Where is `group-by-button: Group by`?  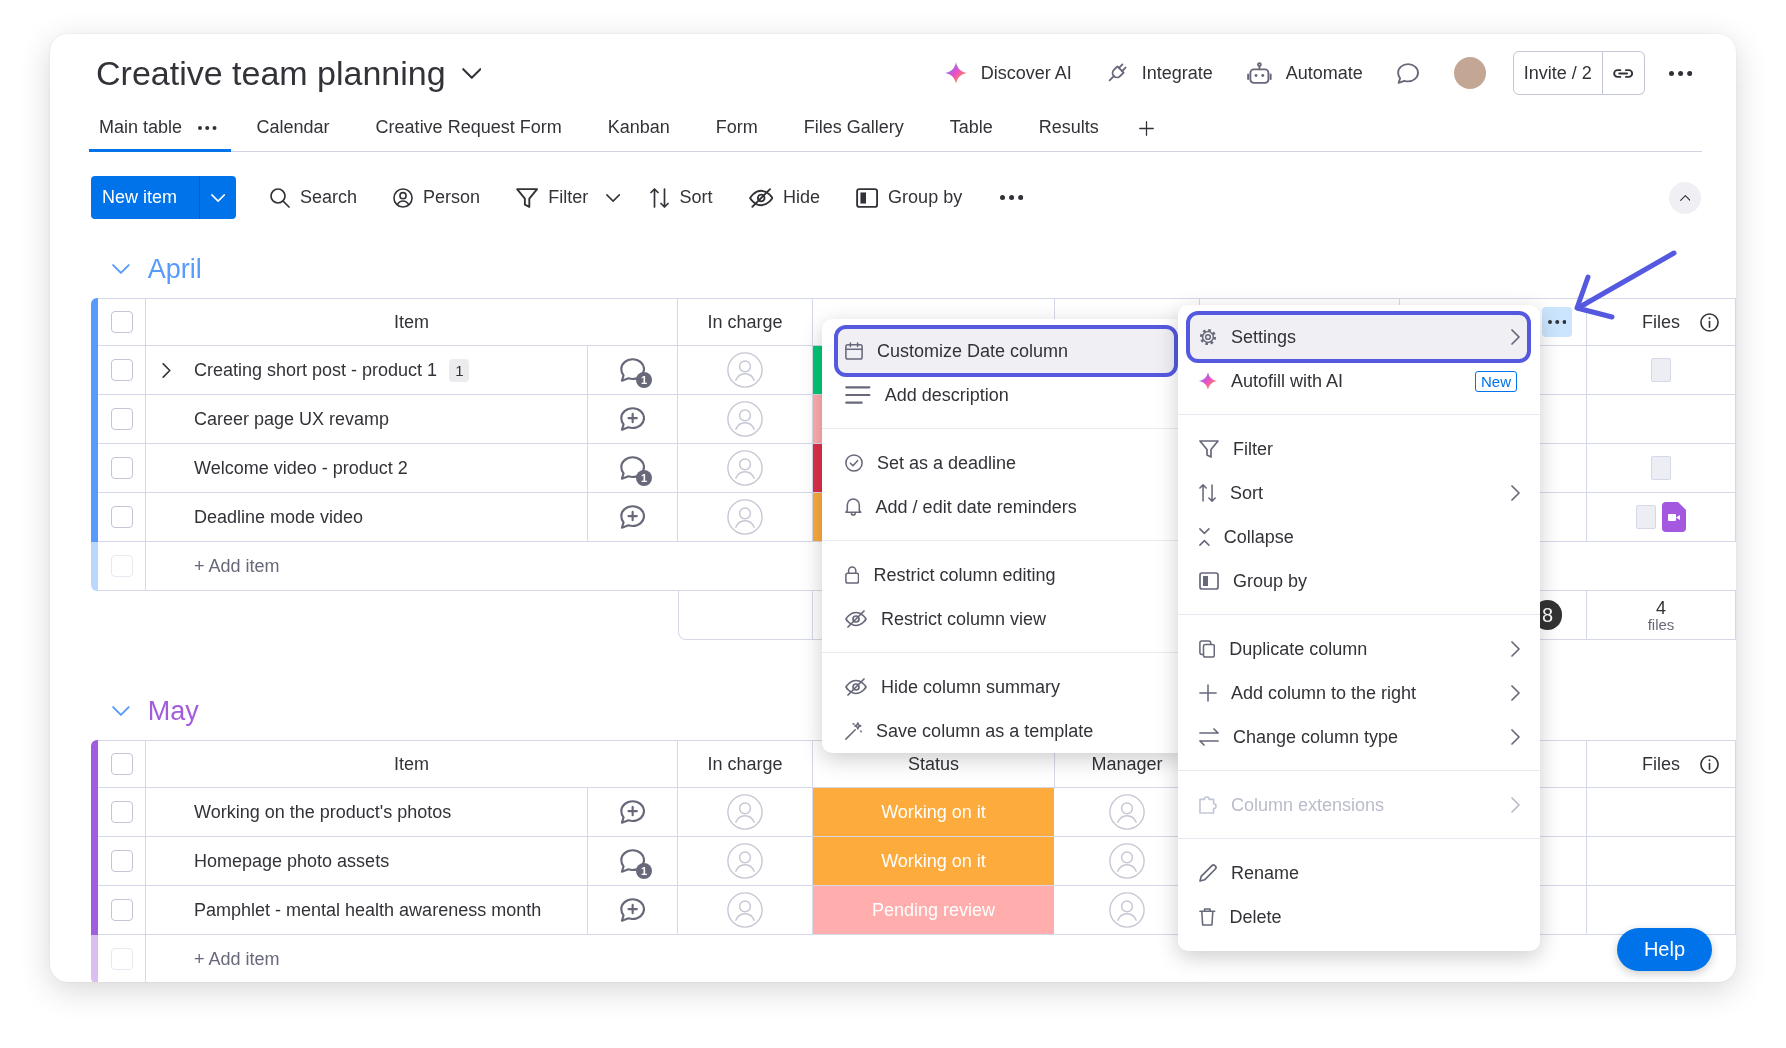 group-by-button: Group by is located at coordinates (909, 197).